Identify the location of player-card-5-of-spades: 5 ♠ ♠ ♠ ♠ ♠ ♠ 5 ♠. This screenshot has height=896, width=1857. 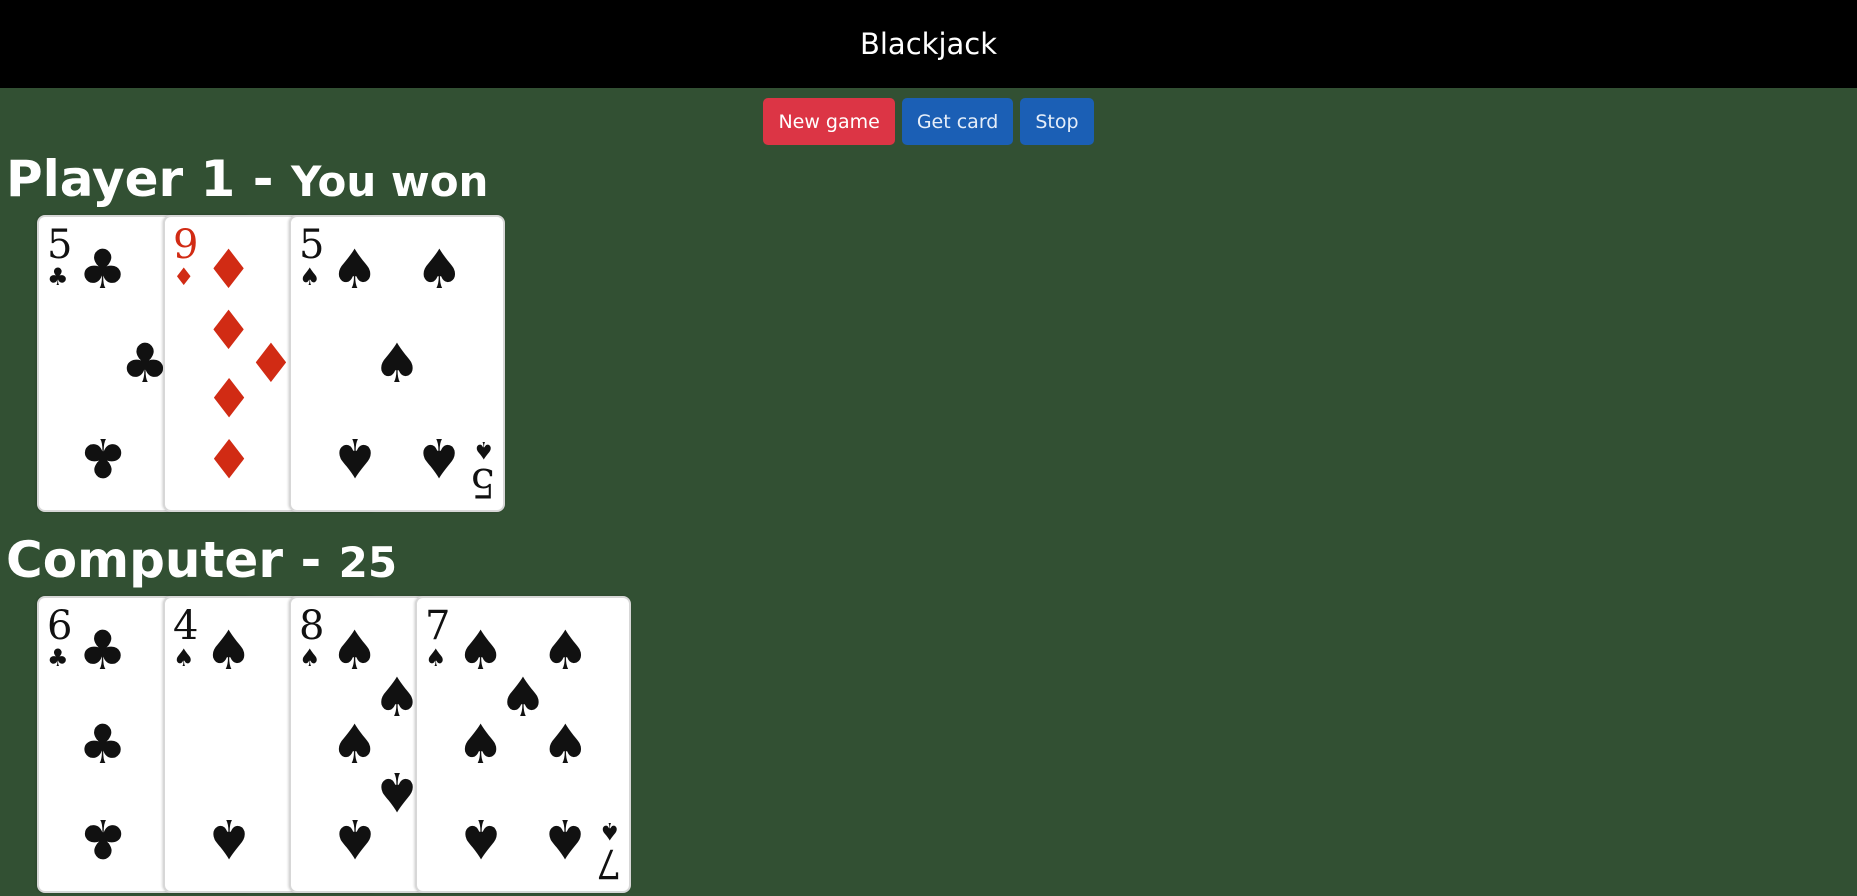
(397, 363).